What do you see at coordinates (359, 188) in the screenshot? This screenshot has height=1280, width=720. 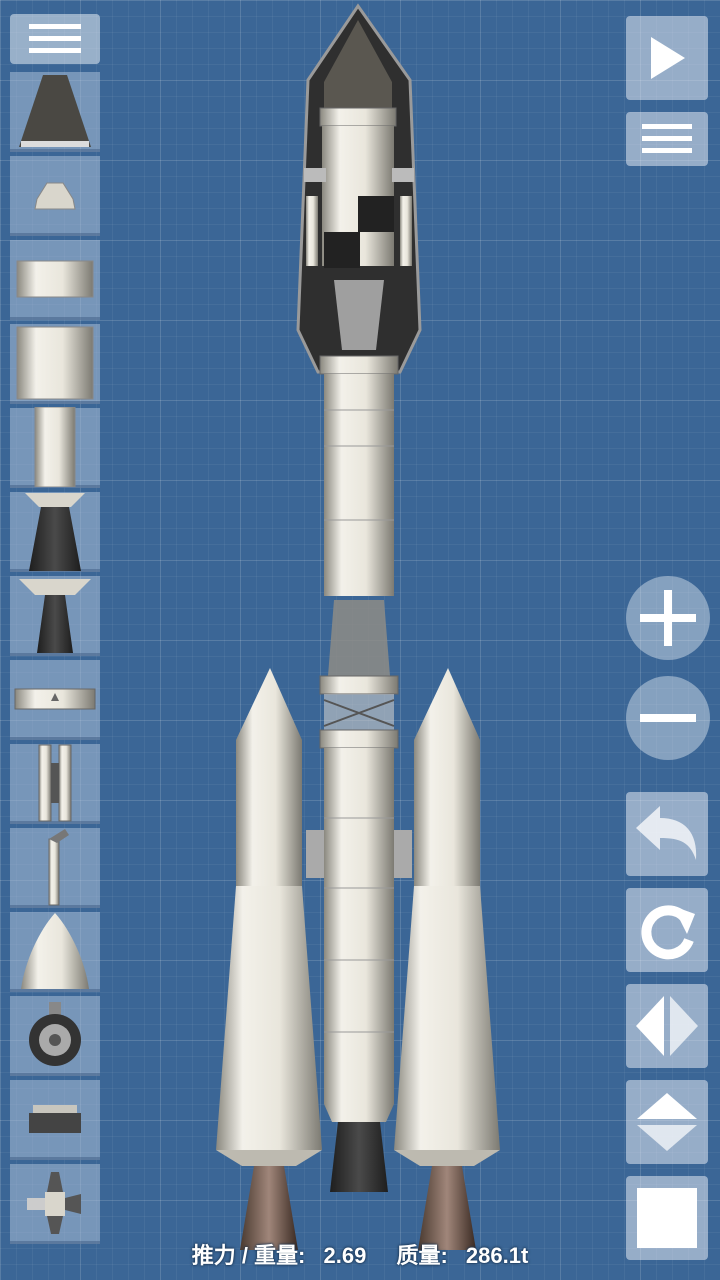 I see `payload-fairing` at bounding box center [359, 188].